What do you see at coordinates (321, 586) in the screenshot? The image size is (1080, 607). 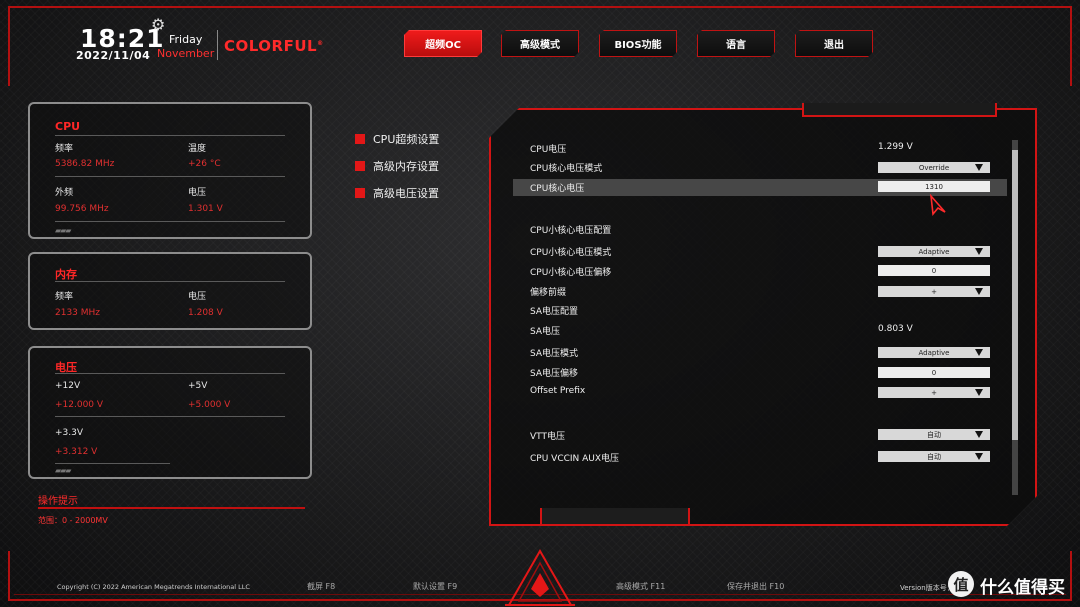 I see `footer-key-screenshot: 截屏 F8` at bounding box center [321, 586].